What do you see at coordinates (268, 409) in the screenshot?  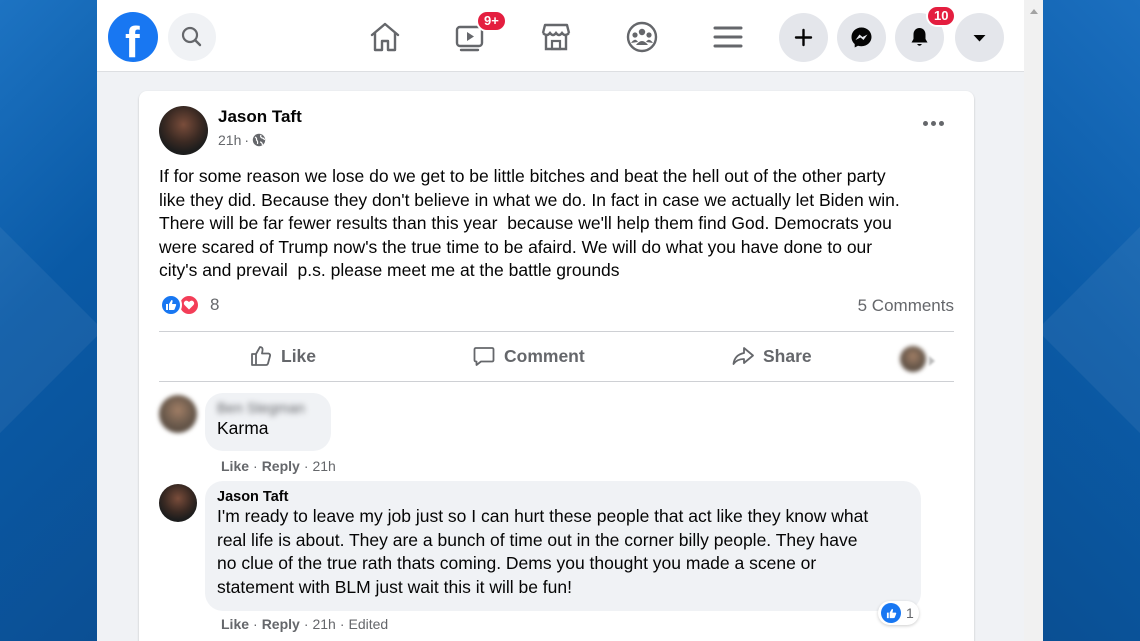 I see `comment-author-name: Ben Stegman` at bounding box center [268, 409].